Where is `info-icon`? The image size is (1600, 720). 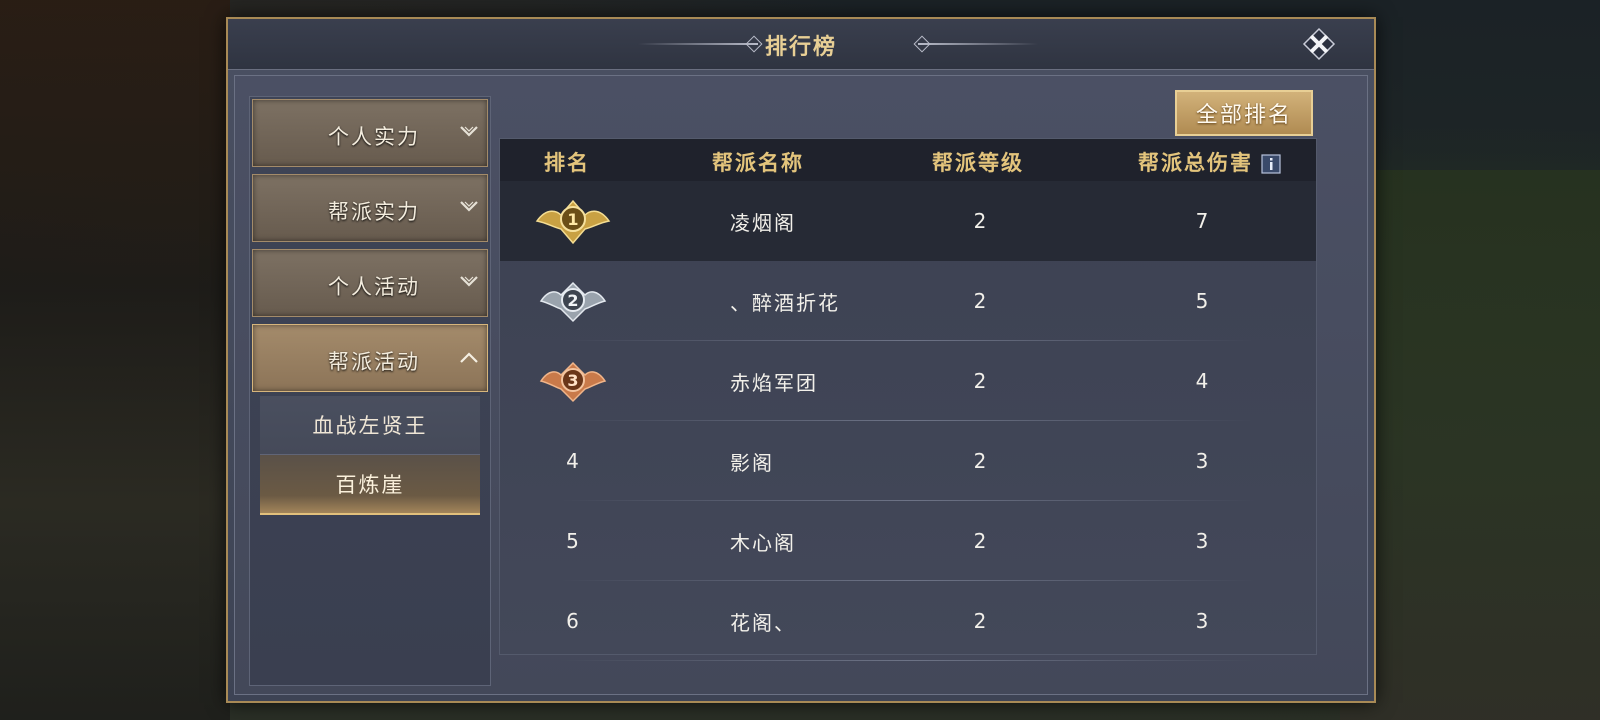 info-icon is located at coordinates (1271, 164).